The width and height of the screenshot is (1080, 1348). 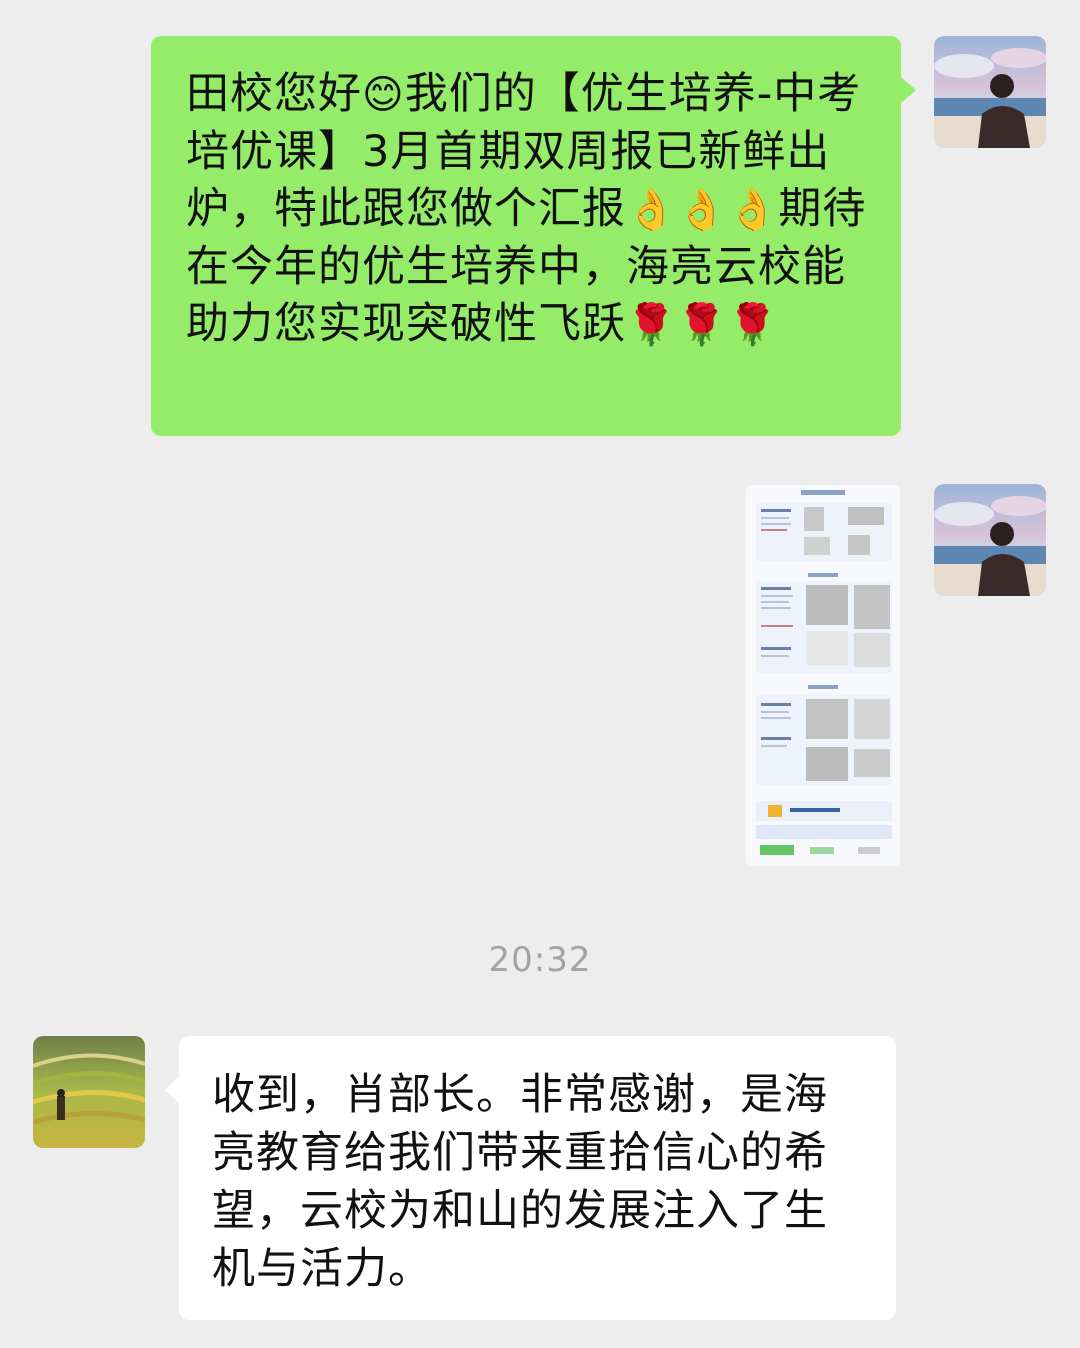 I want to click on report-image-message, so click(x=823, y=675).